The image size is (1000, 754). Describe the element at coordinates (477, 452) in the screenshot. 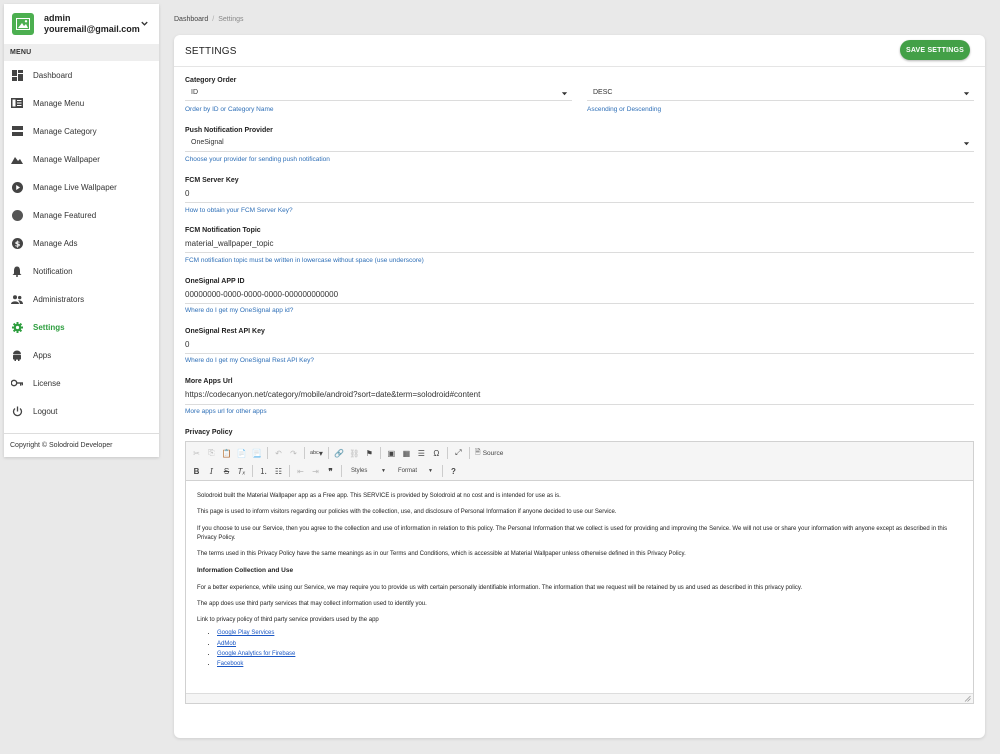

I see `source-file-icon: 🗎` at that location.